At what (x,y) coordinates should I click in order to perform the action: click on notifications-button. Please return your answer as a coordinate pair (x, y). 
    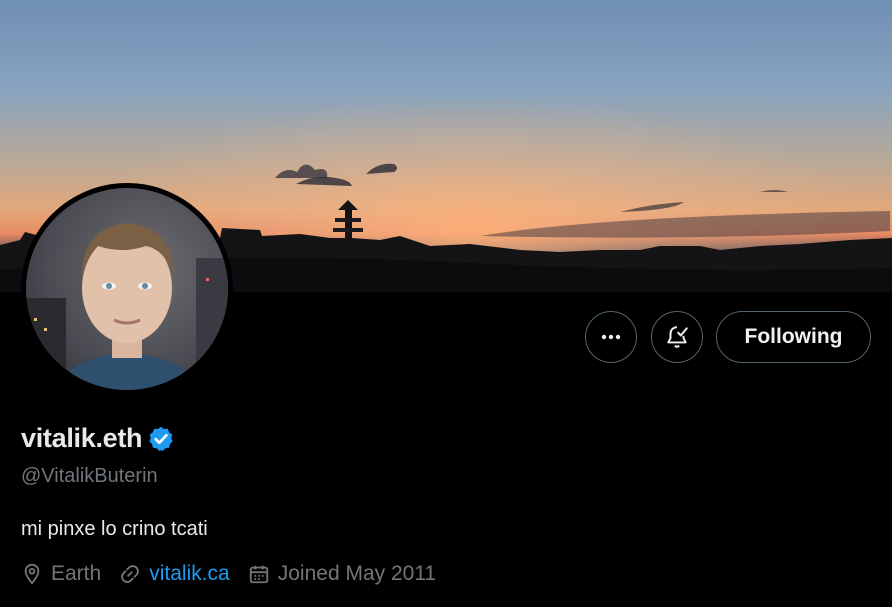
    Looking at the image, I should click on (677, 337).